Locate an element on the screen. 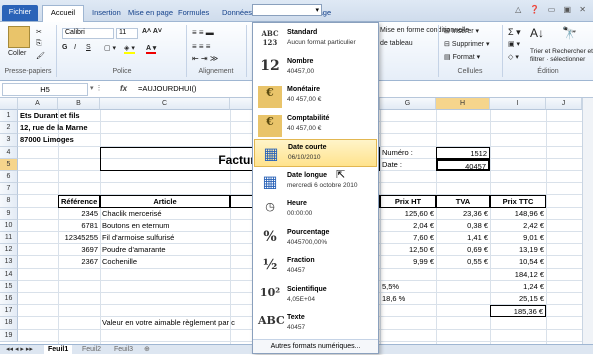 The height and width of the screenshot is (355, 593). row-header: 7 is located at coordinates (9, 189).